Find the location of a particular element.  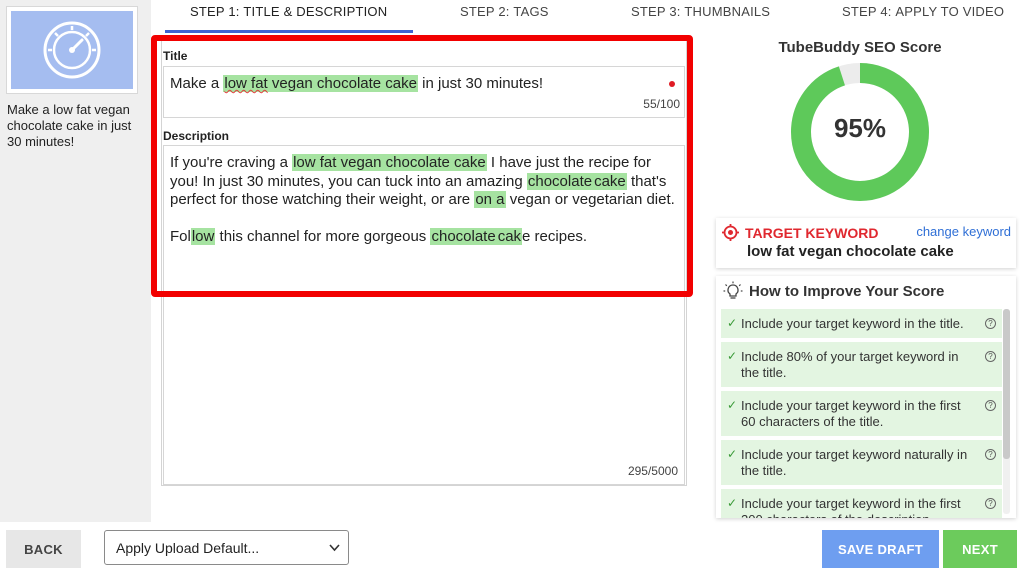

status-dot is located at coordinates (672, 84).